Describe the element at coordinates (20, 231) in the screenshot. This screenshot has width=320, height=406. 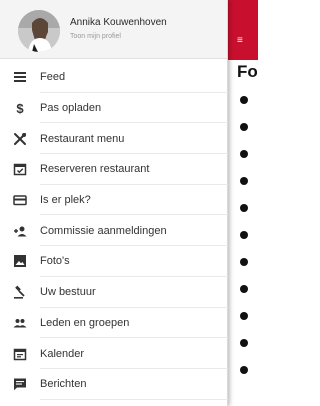
I see `person-add-icon` at that location.